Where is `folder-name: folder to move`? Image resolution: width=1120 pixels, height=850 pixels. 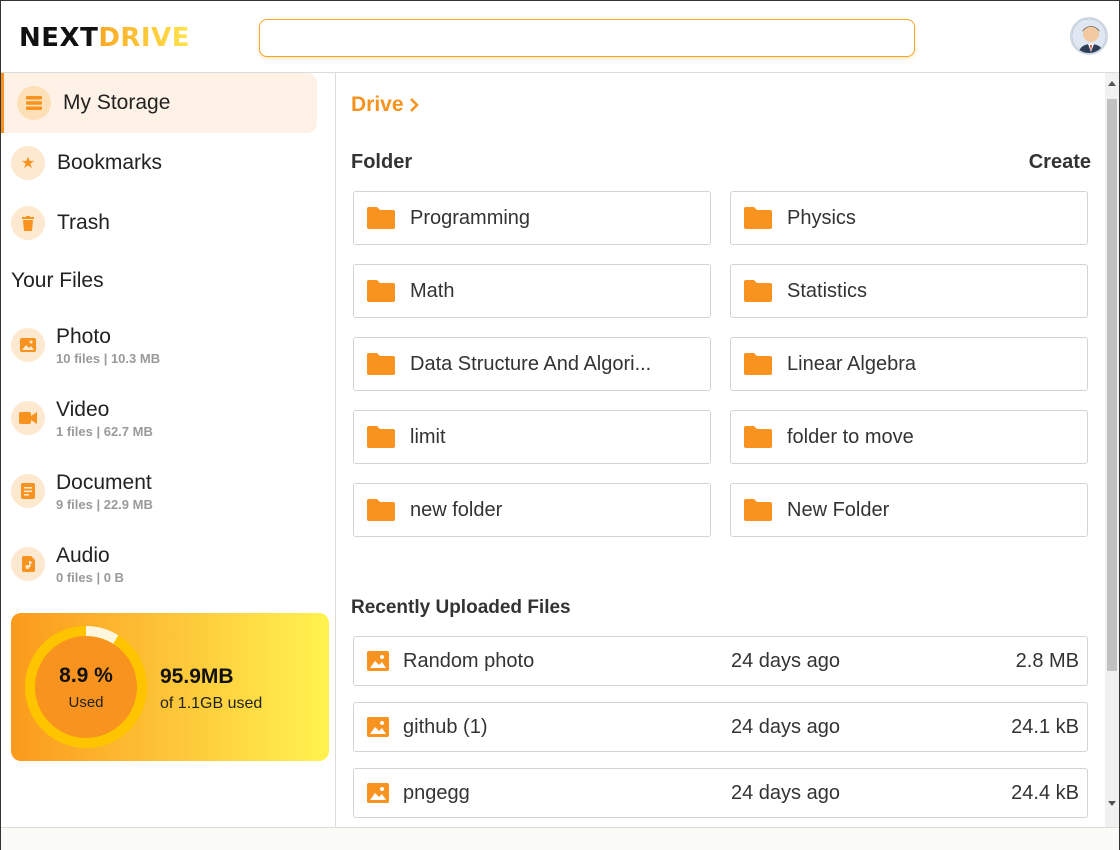
folder-name: folder to move is located at coordinates (850, 436).